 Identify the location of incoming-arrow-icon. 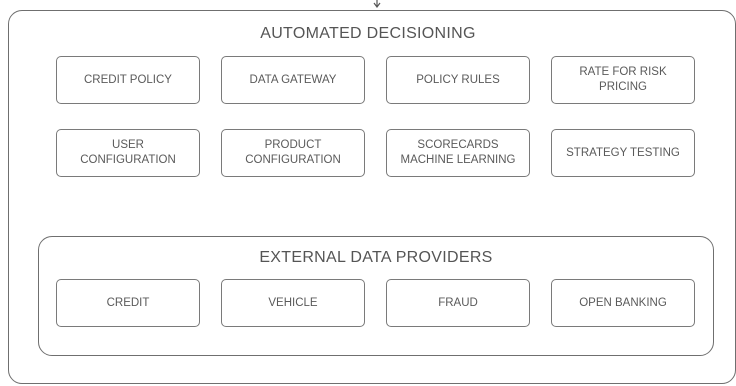
(377, 4).